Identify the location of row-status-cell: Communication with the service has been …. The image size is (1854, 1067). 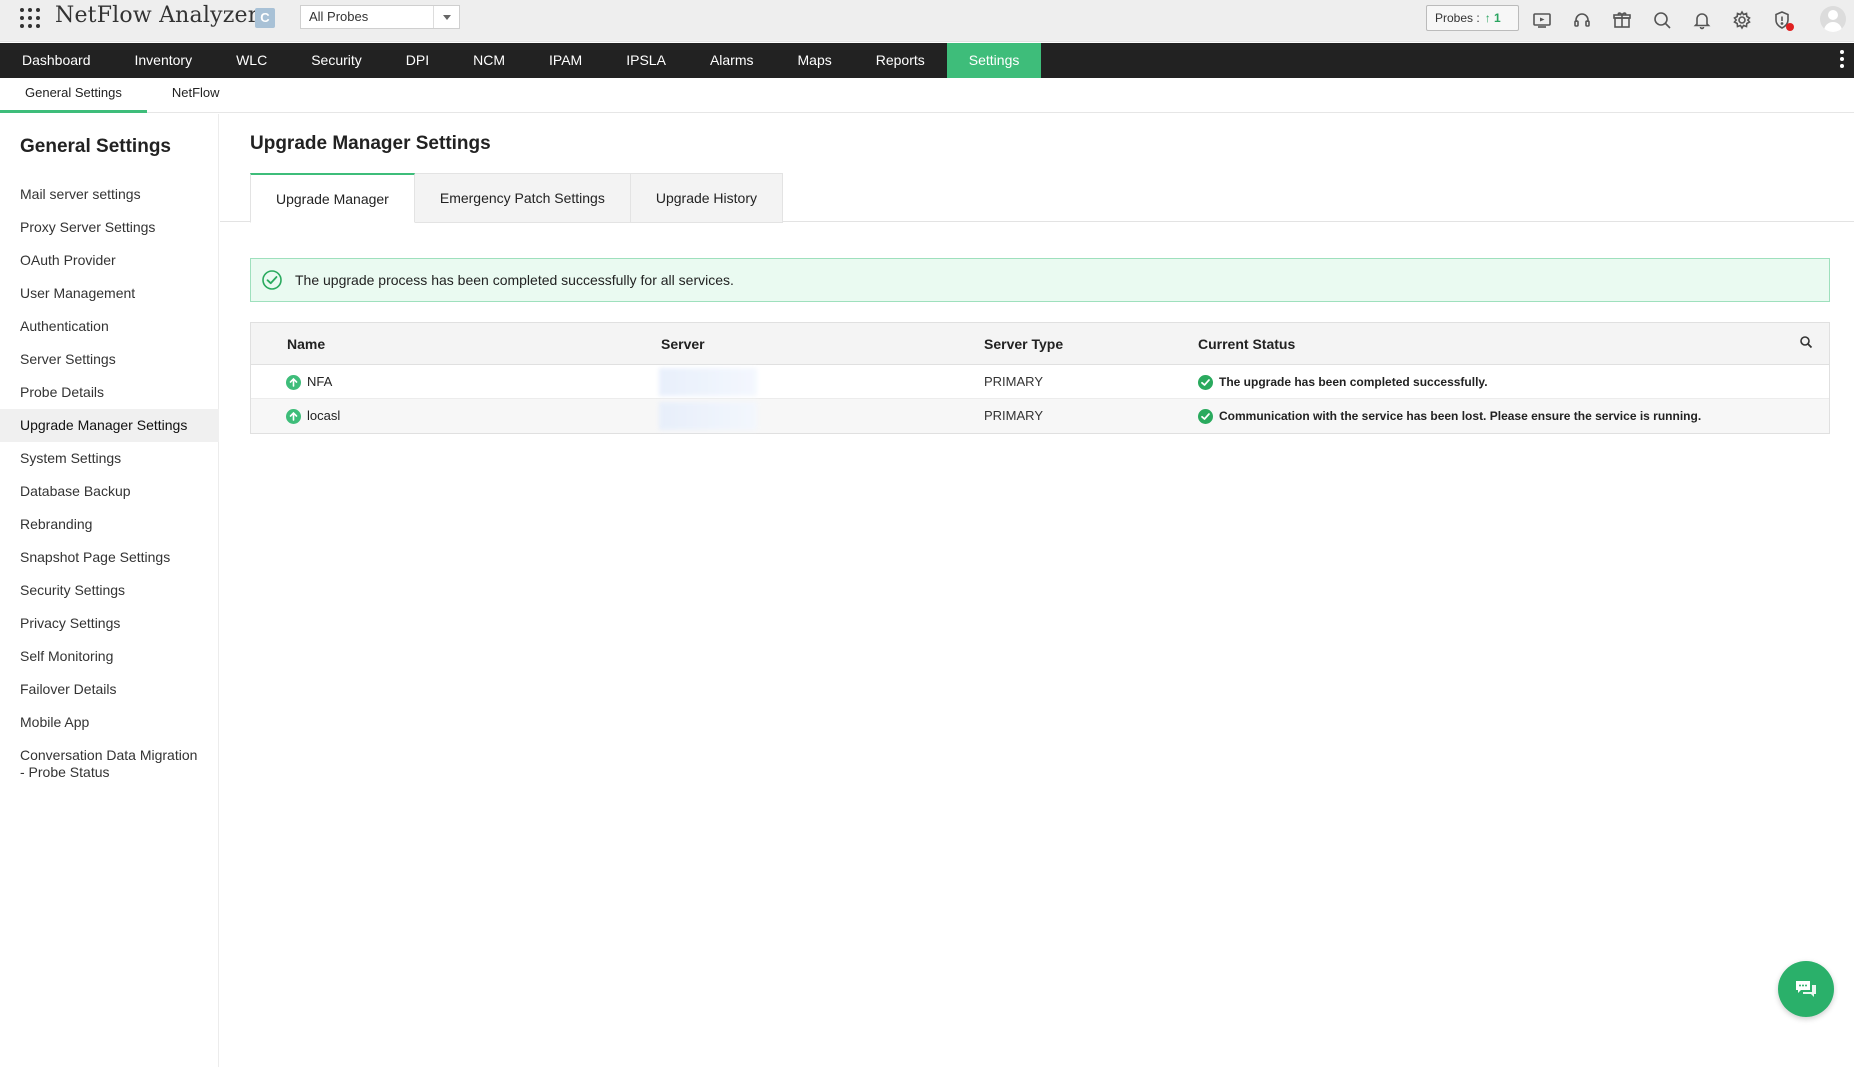
(1449, 416).